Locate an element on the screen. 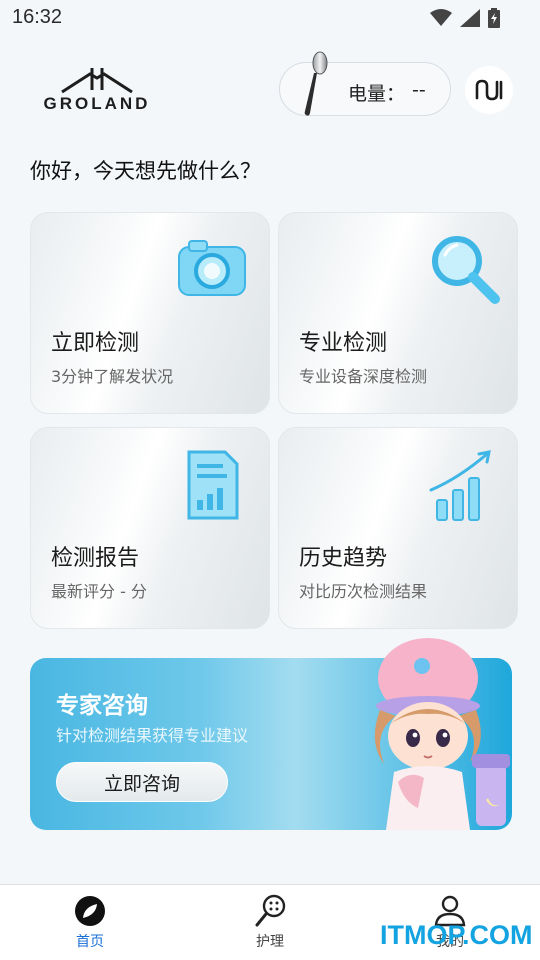 This screenshot has width=540, height=960. nav-care: 护理 is located at coordinates (270, 922).